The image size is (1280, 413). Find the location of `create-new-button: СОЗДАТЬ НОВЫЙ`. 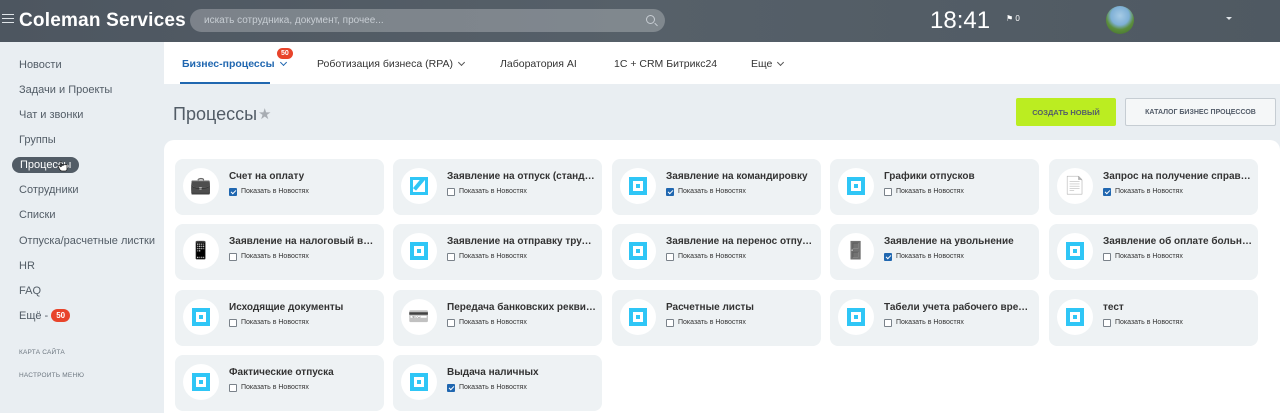

create-new-button: СОЗДАТЬ НОВЫЙ is located at coordinates (1066, 112).